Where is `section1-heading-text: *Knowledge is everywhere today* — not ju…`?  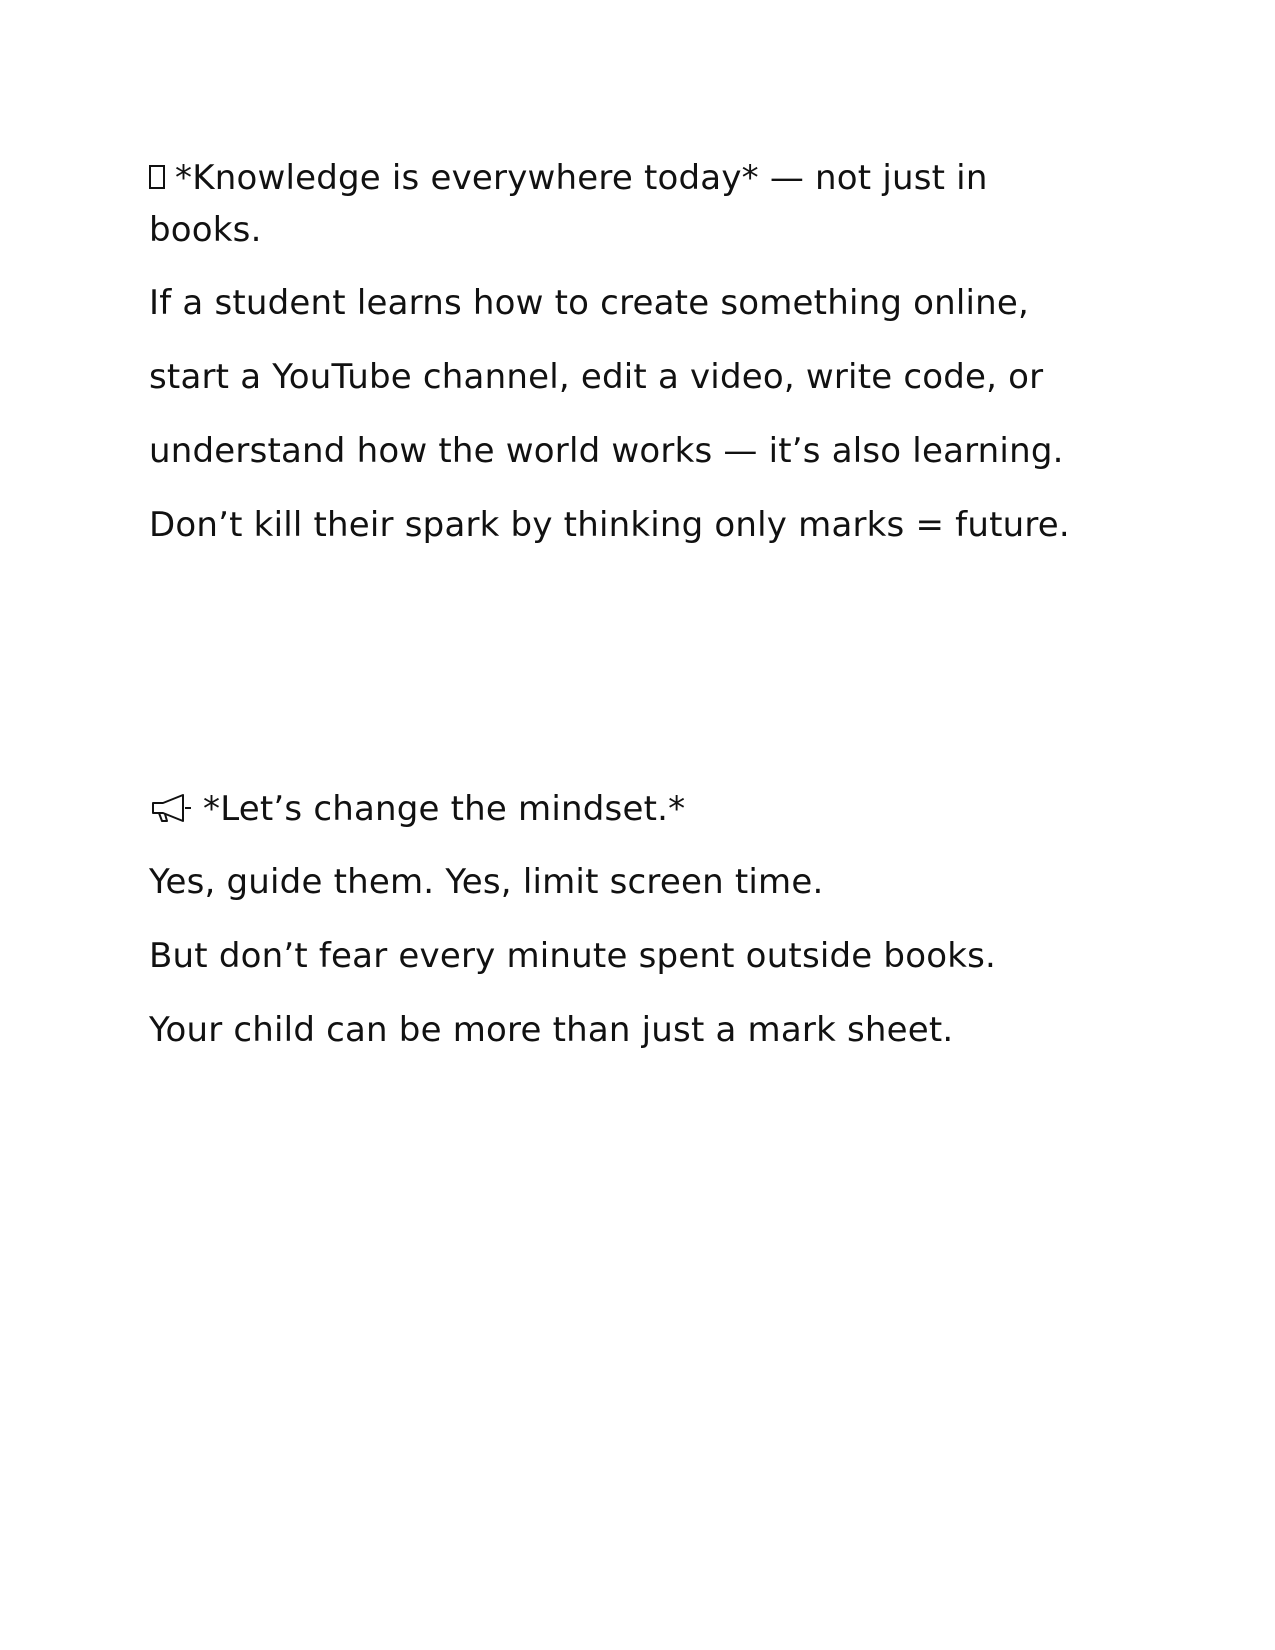
section1-heading-text: *Knowledge is everywhere today* — not ju… is located at coordinates (581, 178).